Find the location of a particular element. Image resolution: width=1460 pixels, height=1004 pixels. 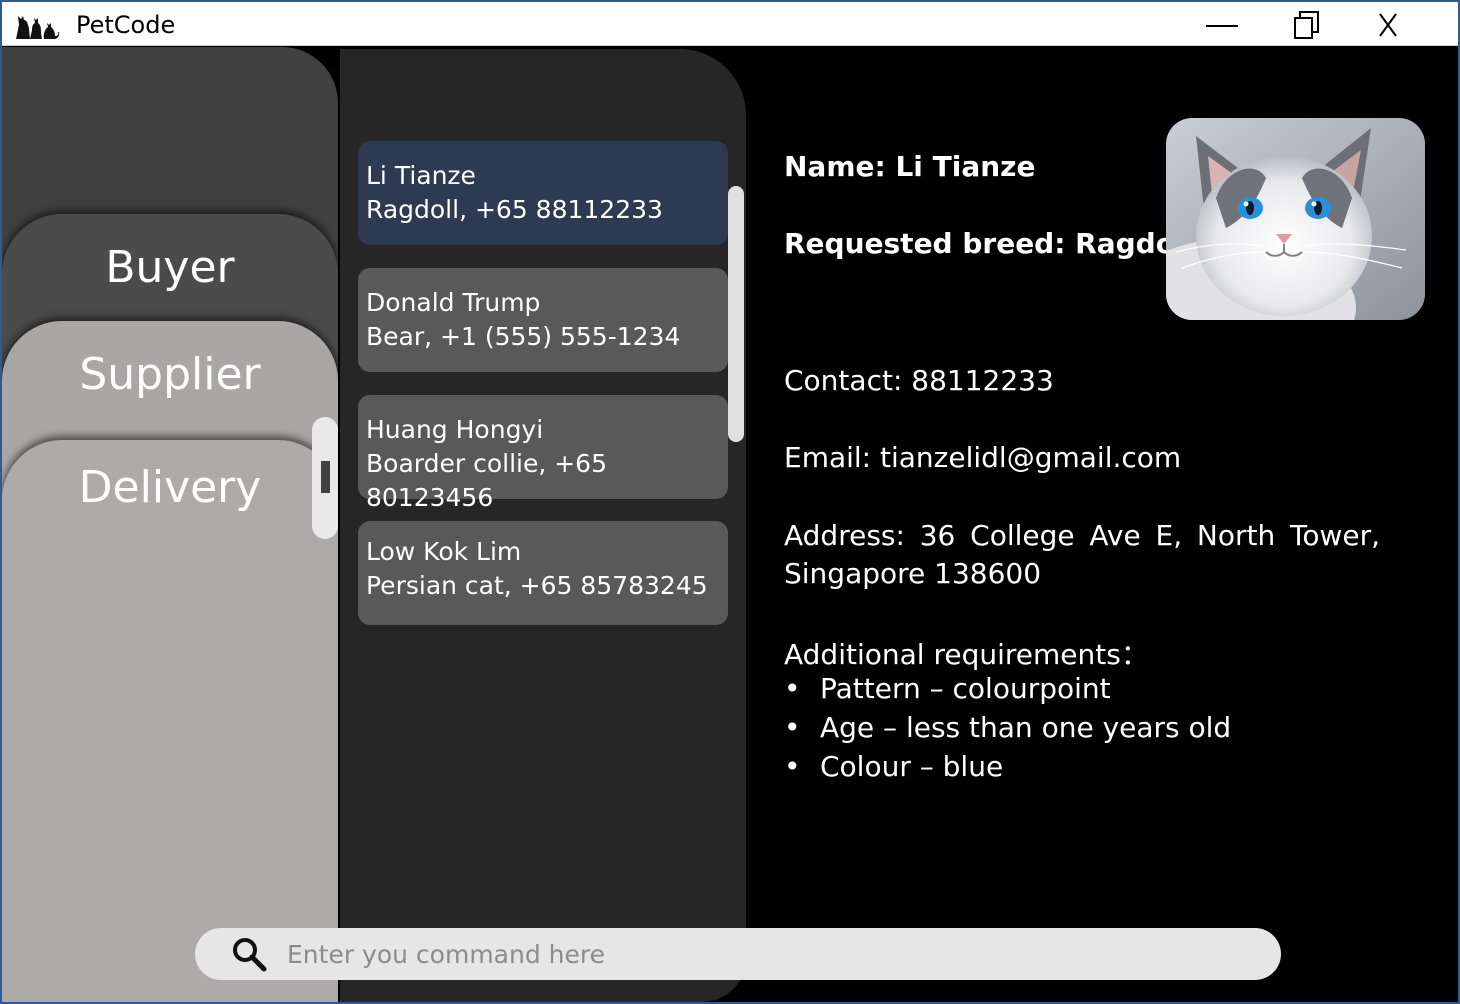

list-item-name: Li Tianze is located at coordinates (421, 175).